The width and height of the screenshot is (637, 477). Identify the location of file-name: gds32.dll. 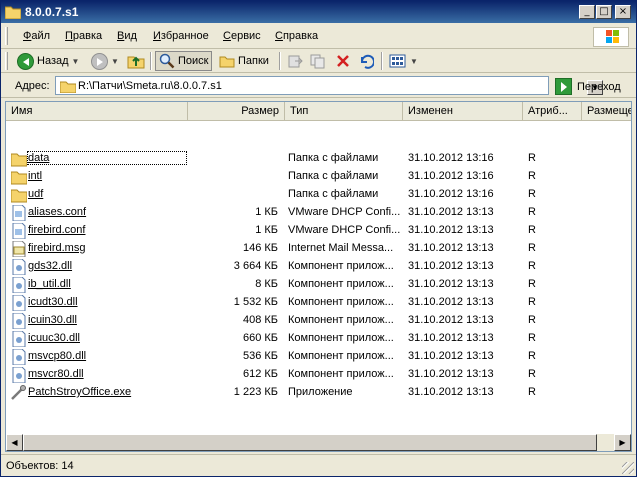
(107, 266).